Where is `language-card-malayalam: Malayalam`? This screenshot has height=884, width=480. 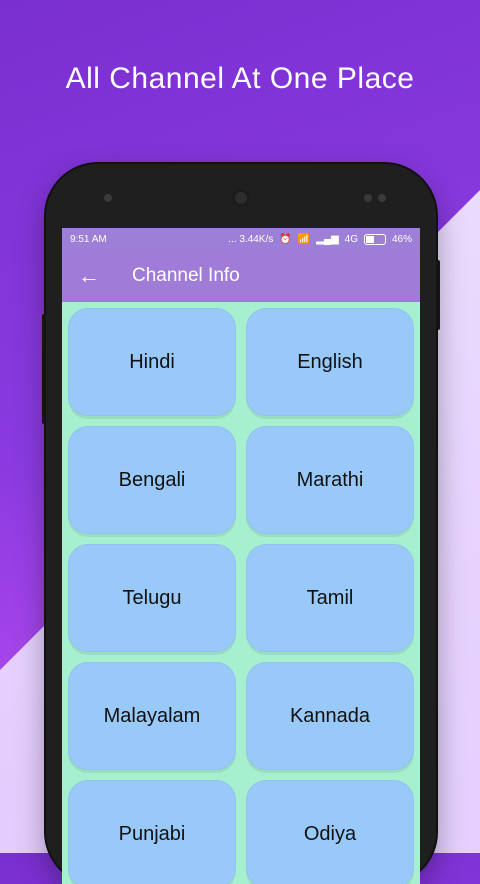
language-card-malayalam: Malayalam is located at coordinates (152, 716).